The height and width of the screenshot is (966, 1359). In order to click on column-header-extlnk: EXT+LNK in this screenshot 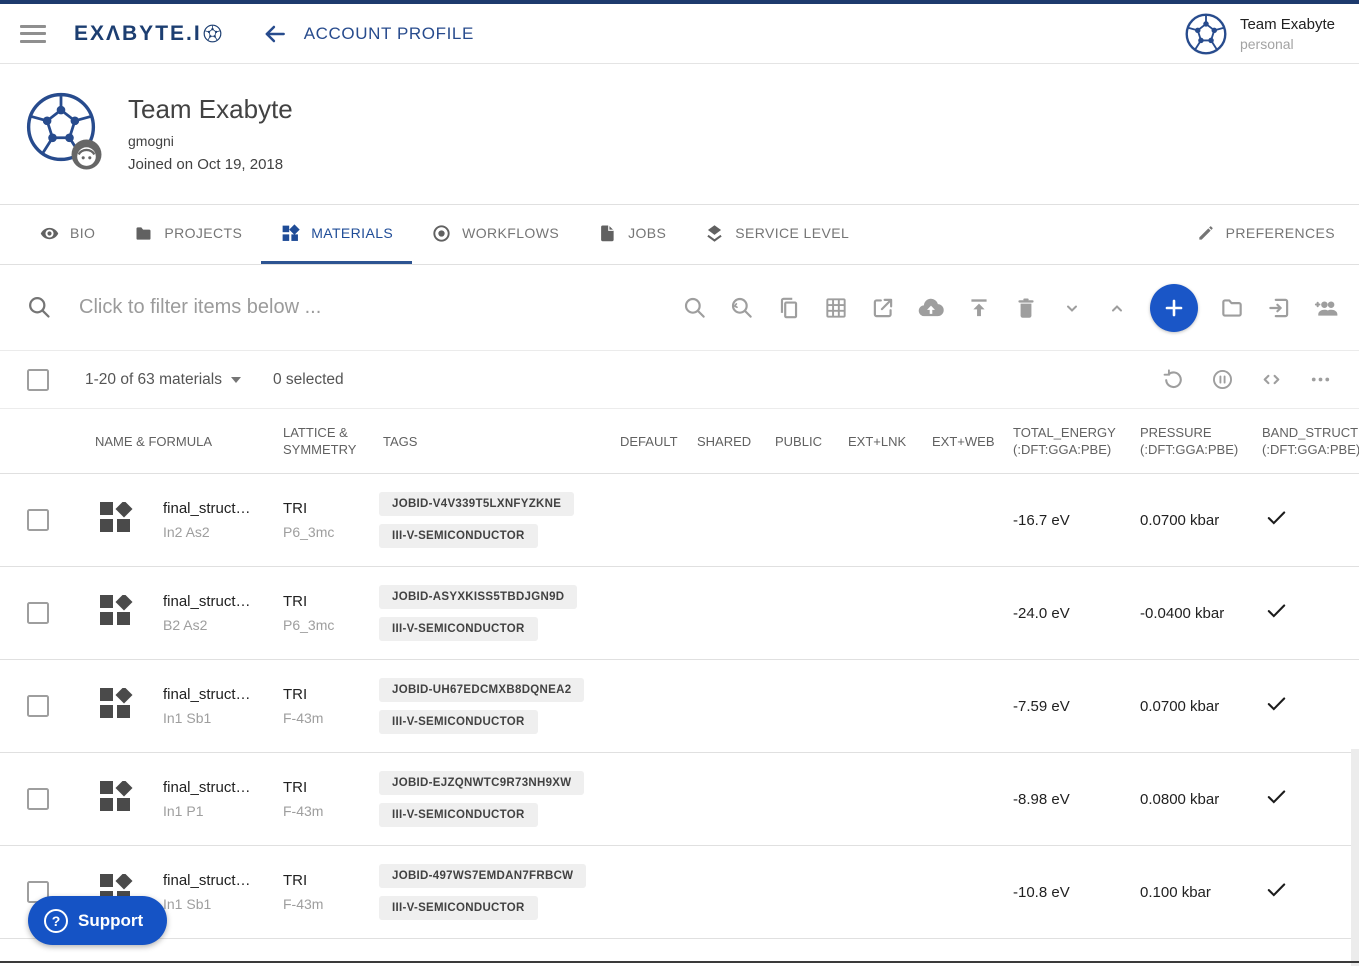, I will do `click(888, 441)`.